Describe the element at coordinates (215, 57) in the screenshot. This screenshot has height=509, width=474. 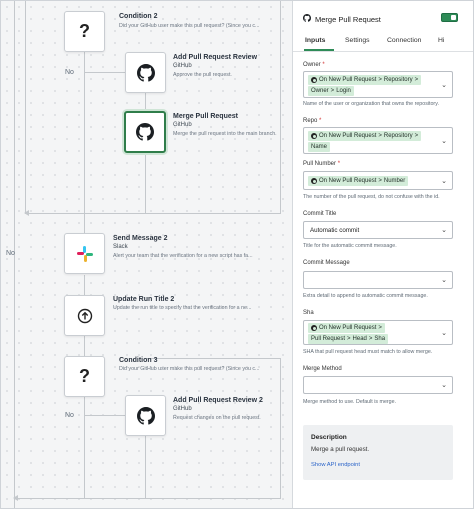
I see `node-title: Add Pull Request Review` at that location.